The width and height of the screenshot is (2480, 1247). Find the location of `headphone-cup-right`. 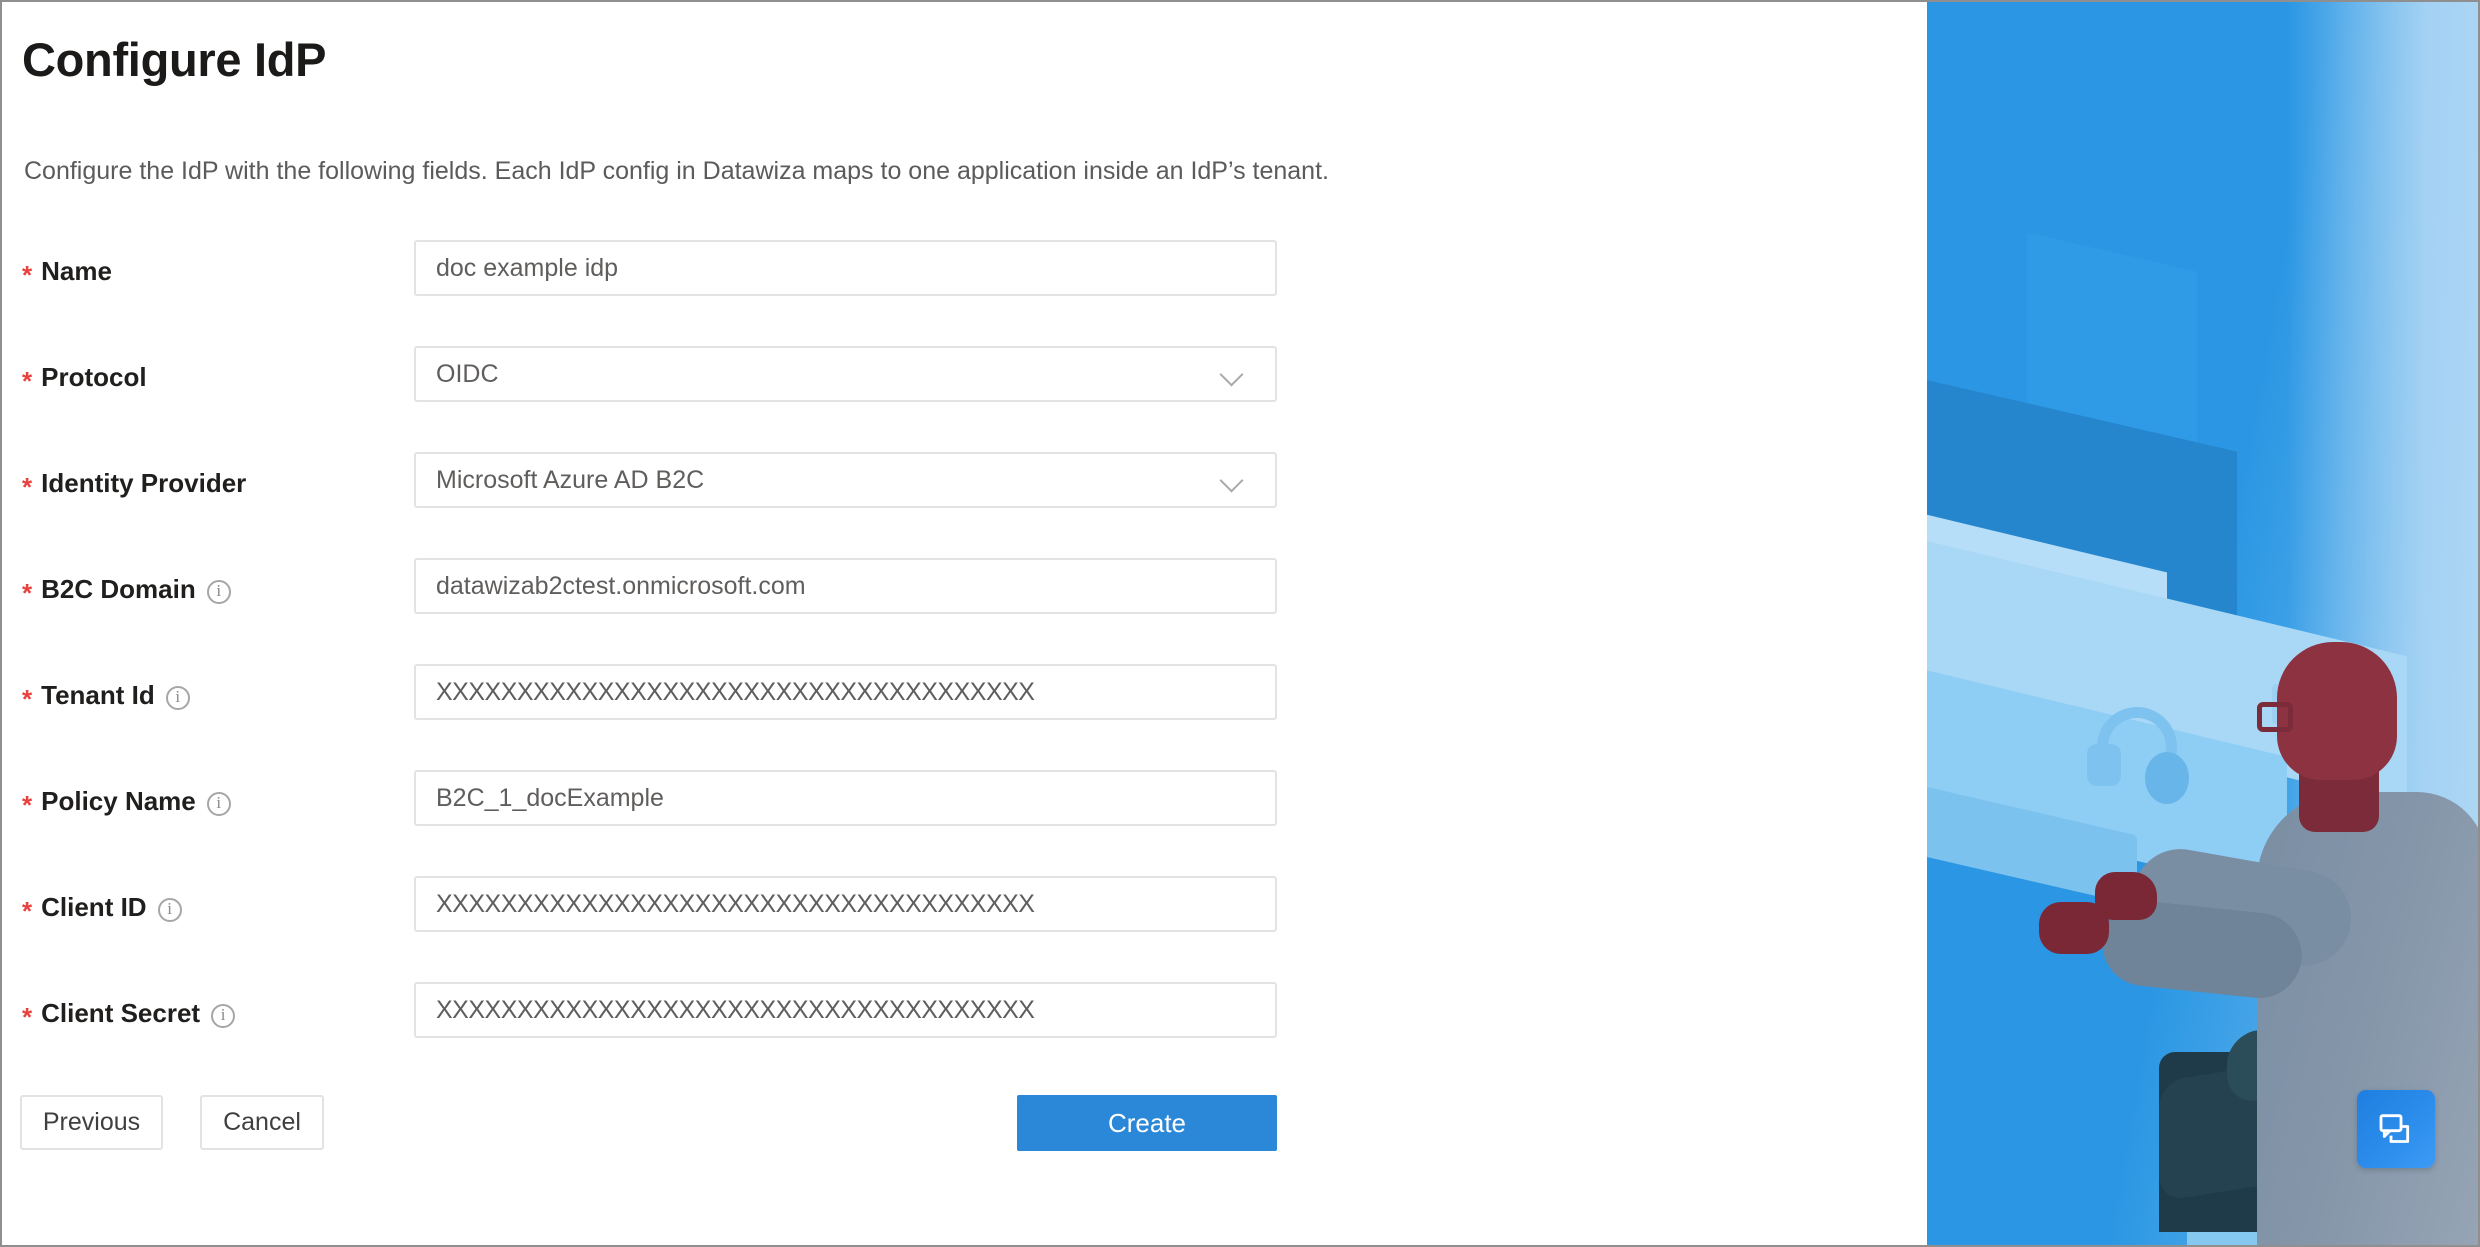

headphone-cup-right is located at coordinates (2167, 778).